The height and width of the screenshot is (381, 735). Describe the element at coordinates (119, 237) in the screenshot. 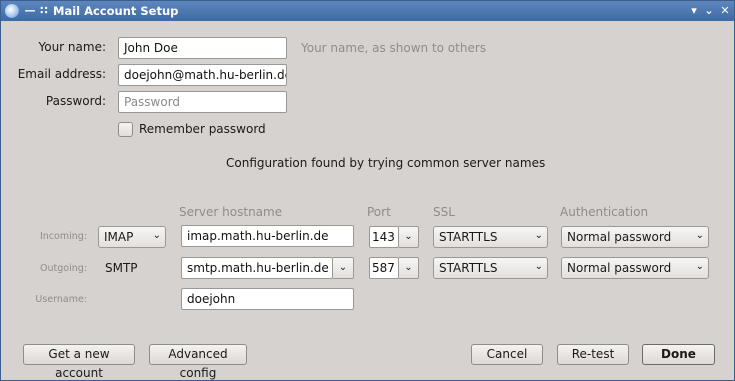

I see `incoming-protocol-value: IMAP` at that location.